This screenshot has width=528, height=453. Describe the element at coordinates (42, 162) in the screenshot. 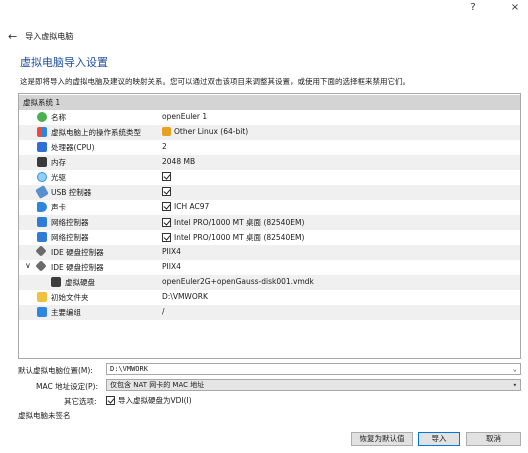

I see `memory-icon` at that location.